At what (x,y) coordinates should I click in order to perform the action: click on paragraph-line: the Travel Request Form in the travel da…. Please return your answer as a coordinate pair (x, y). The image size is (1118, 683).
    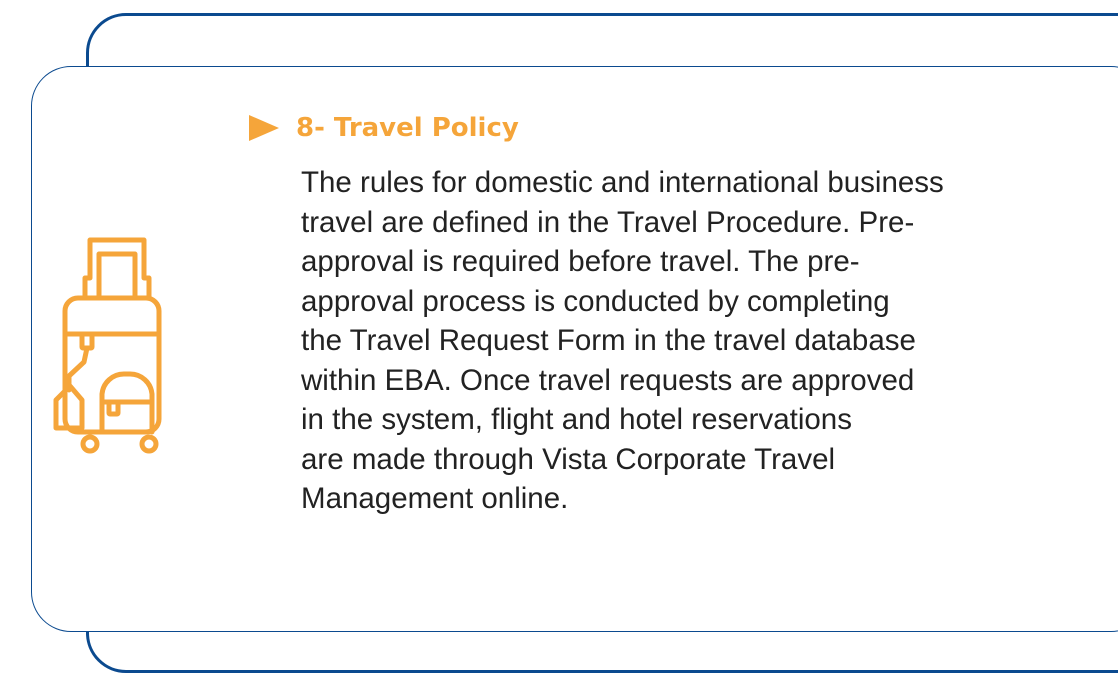
    Looking at the image, I should click on (608, 340).